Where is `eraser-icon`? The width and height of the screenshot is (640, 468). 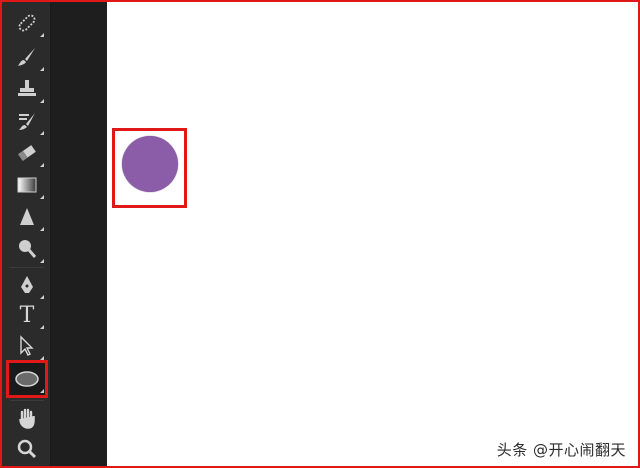
eraser-icon is located at coordinates (27, 153).